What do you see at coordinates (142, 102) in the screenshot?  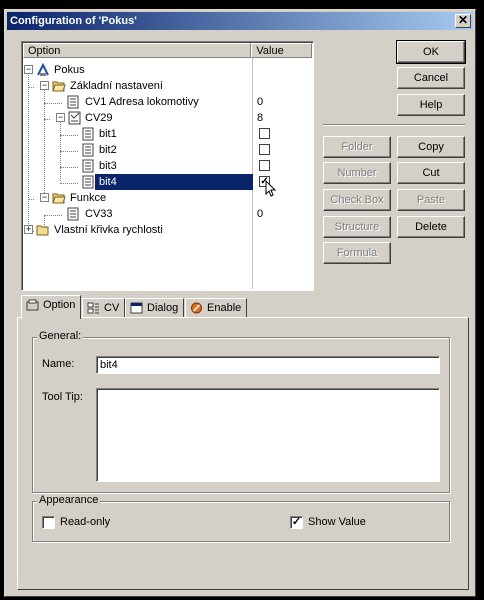 I see `tree-label: CV1 Adresa lokomotivy` at bounding box center [142, 102].